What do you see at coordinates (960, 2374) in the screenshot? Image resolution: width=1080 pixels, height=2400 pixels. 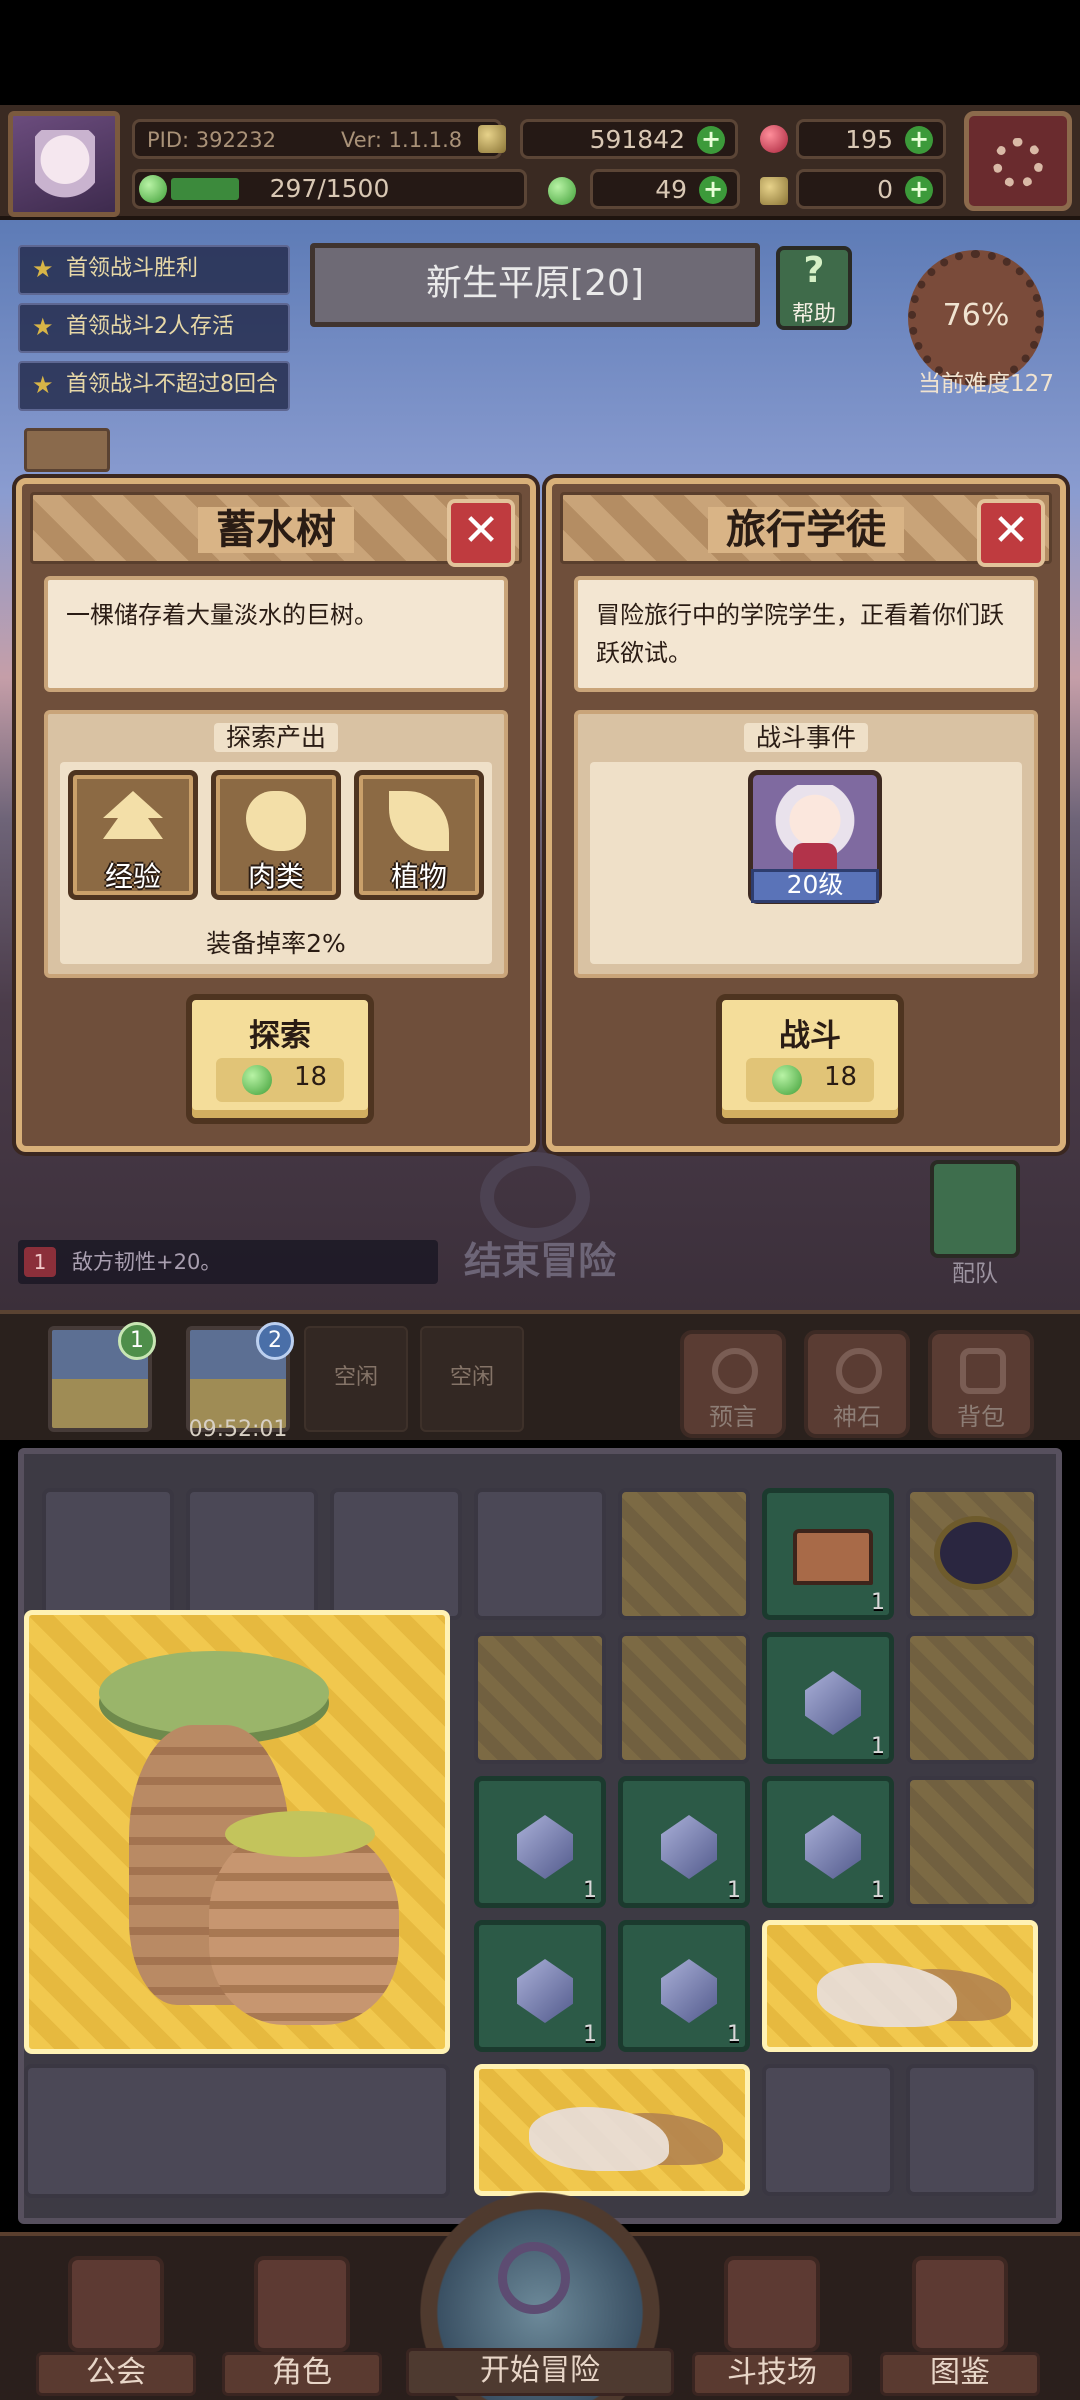 I see `nav-label: 图鉴` at bounding box center [960, 2374].